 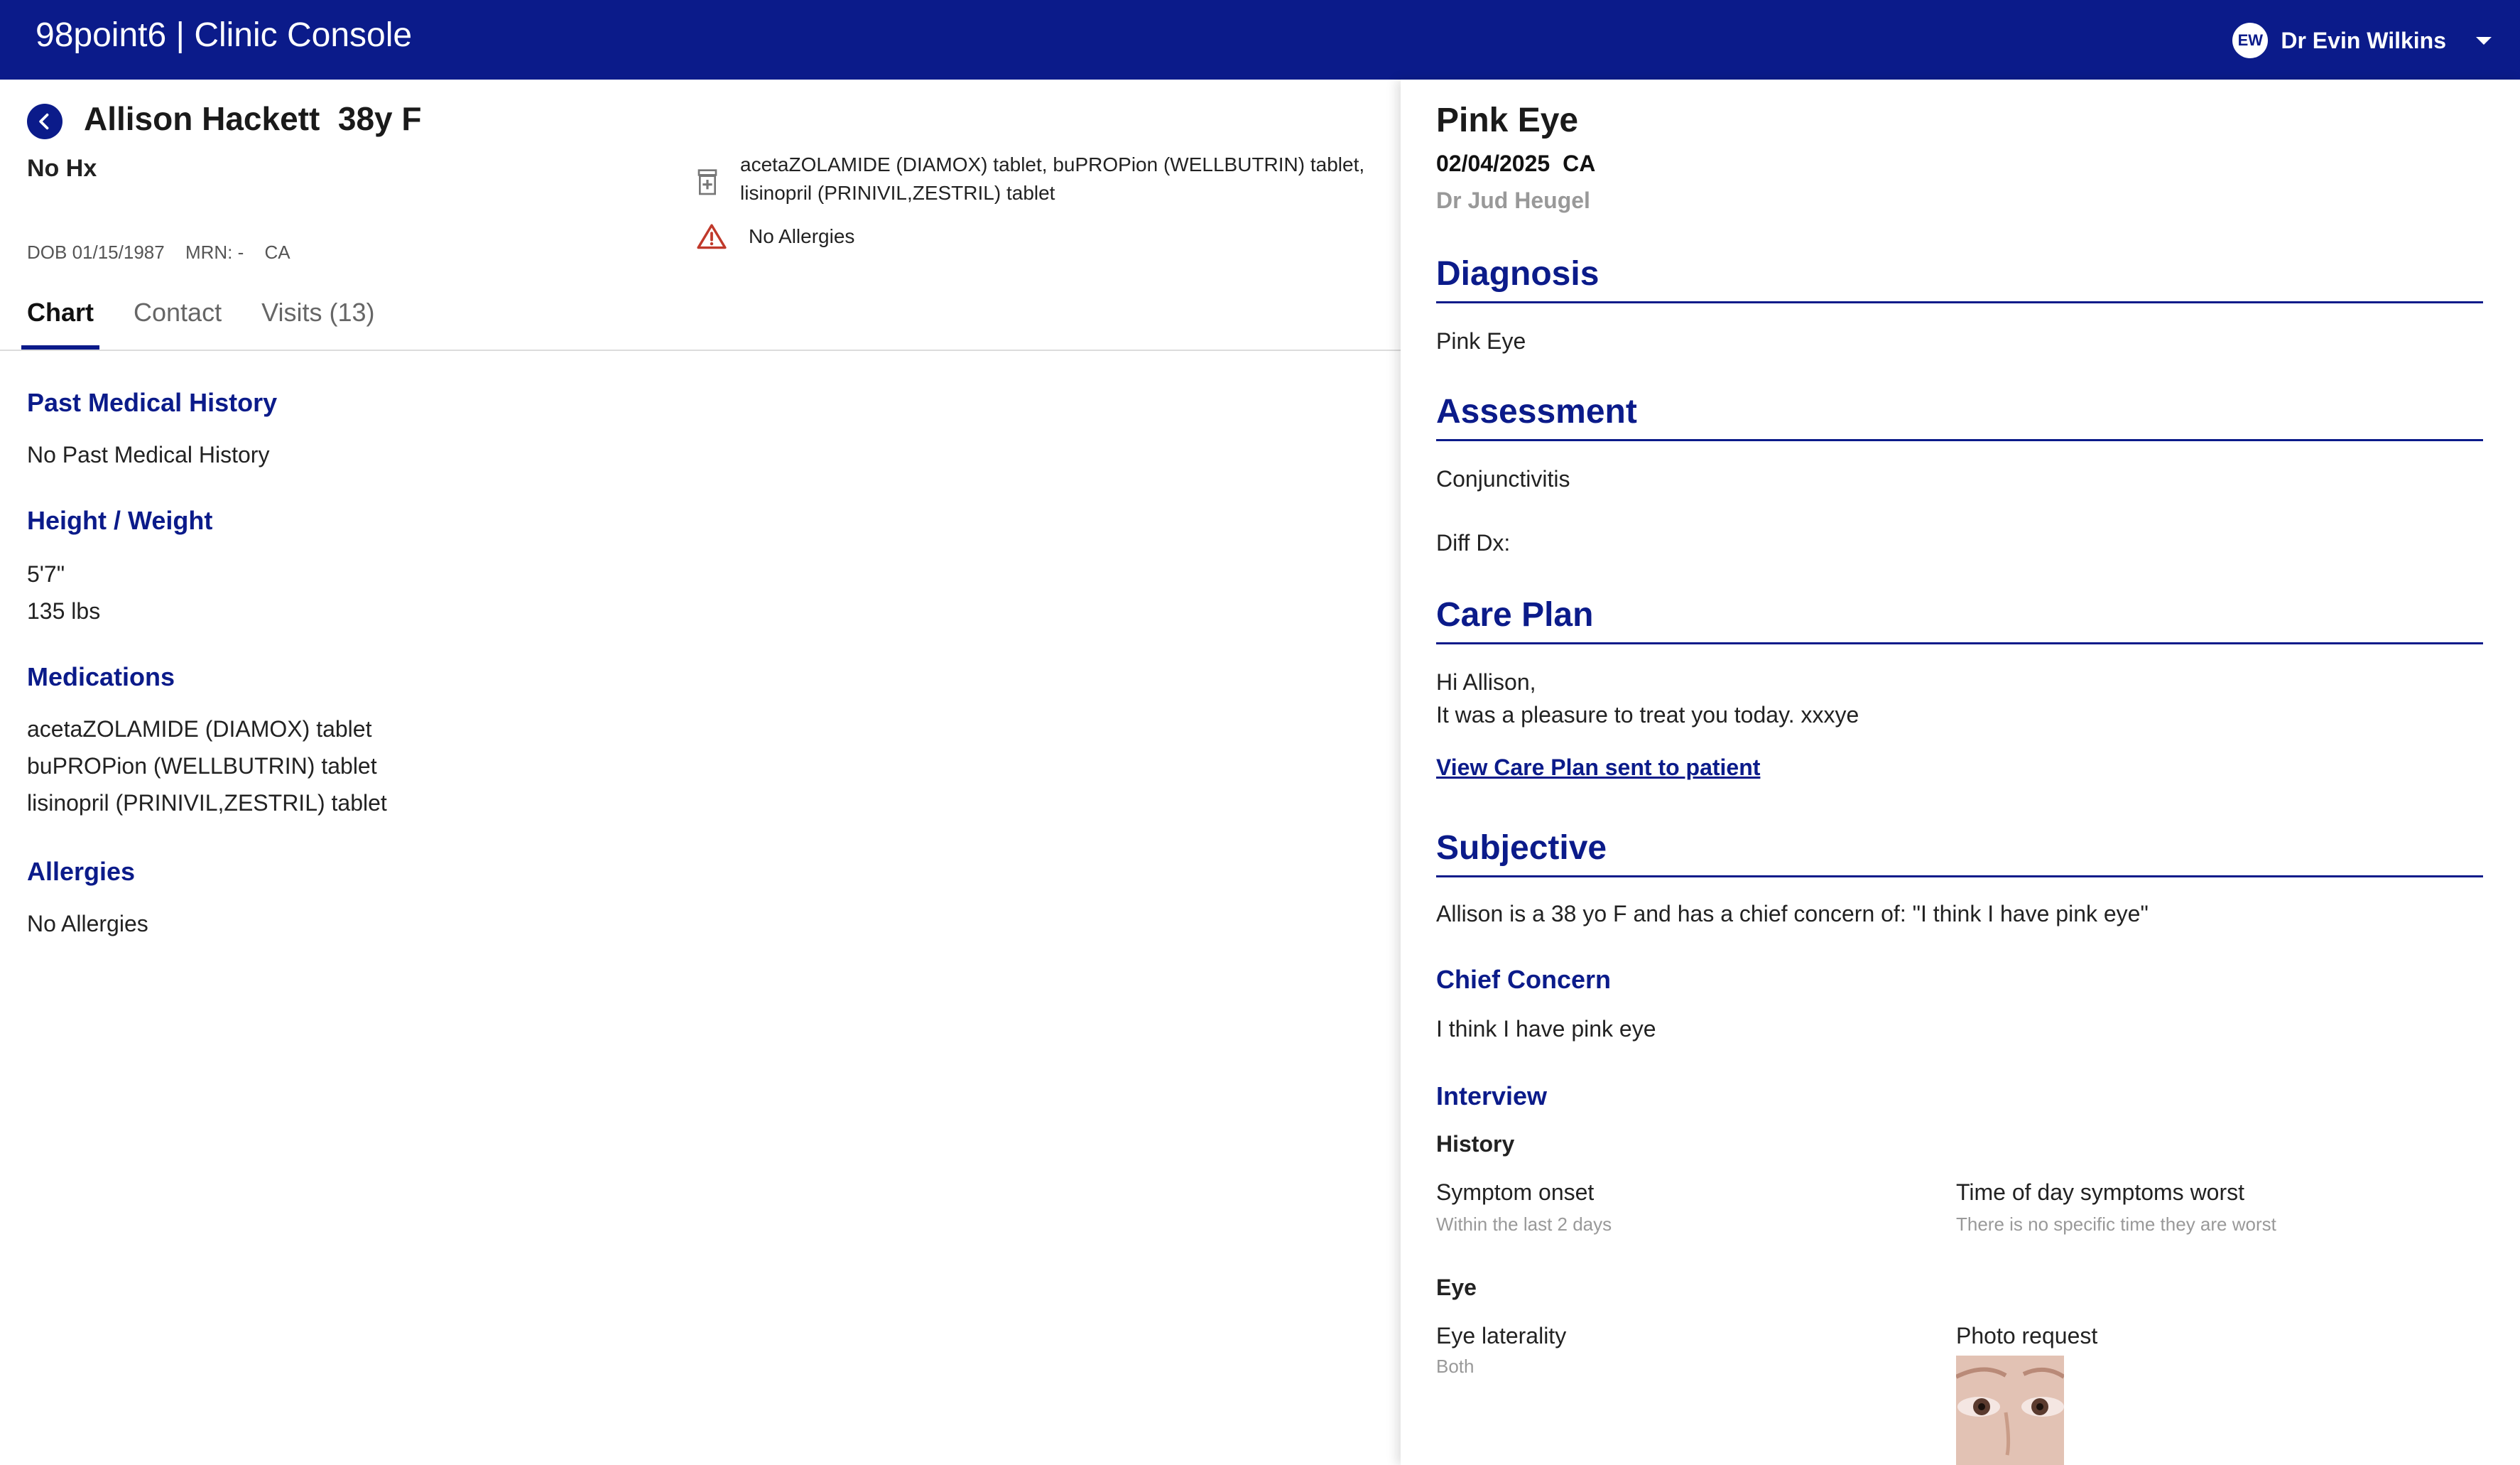 I want to click on allergies-heading: Allergies, so click(x=81, y=871).